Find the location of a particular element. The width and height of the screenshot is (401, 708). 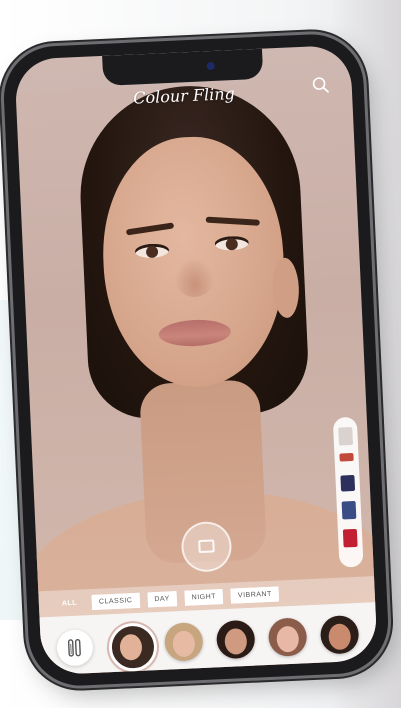

tab-all: ALL is located at coordinates (70, 603).